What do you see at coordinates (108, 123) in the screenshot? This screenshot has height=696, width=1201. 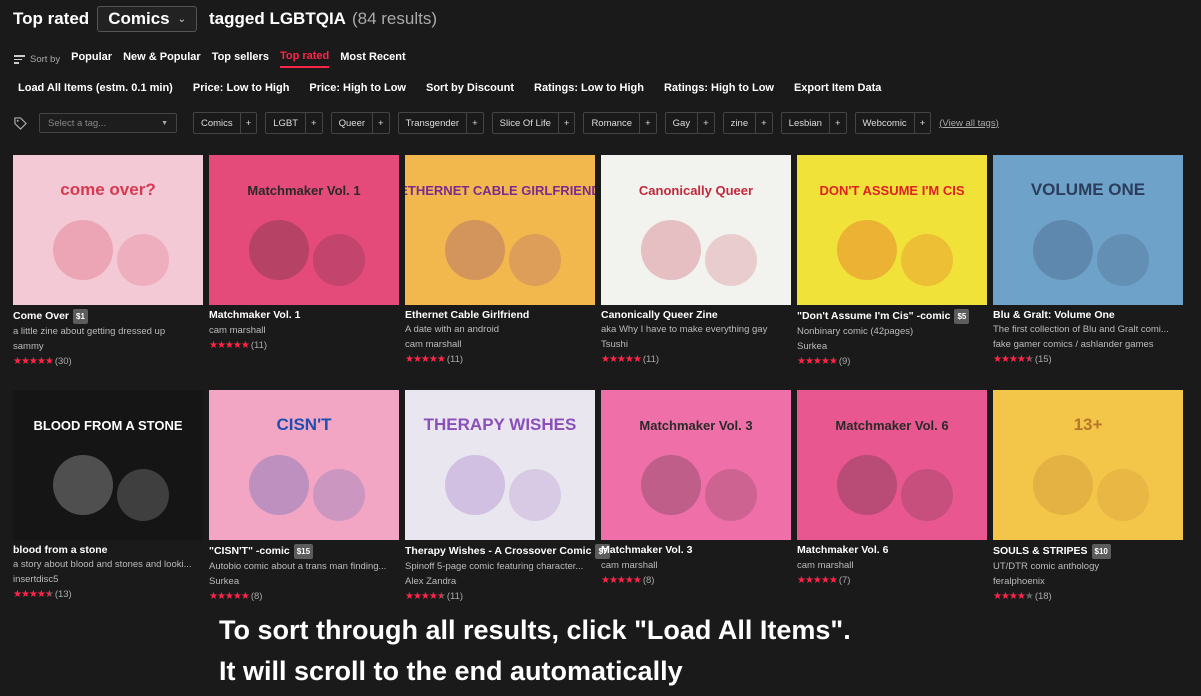 I see `tag-select-dropdown: Select a tag... ▼` at bounding box center [108, 123].